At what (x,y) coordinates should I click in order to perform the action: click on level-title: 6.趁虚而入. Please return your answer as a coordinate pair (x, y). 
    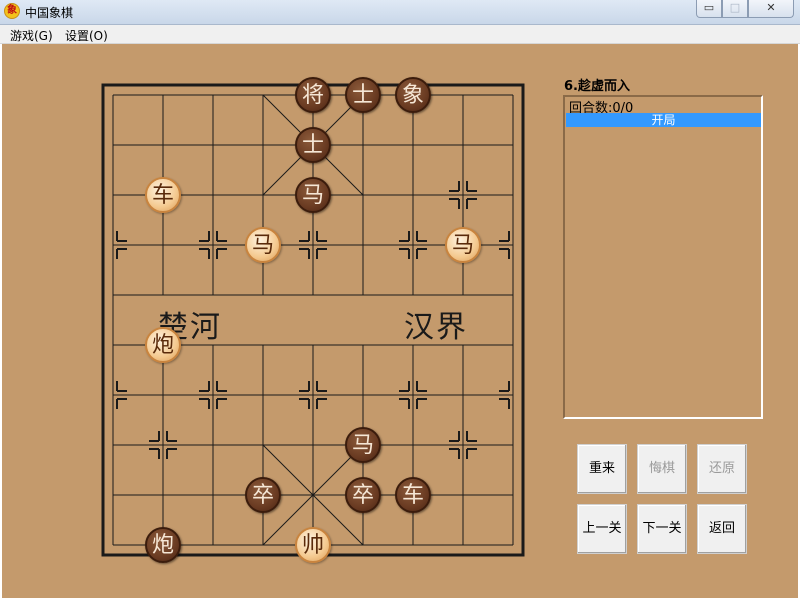
    Looking at the image, I should click on (597, 86).